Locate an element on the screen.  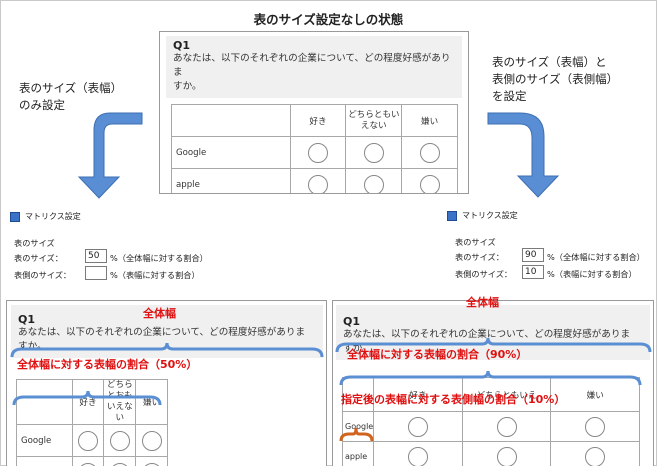
right-side-ratio-label: 指定後の表幅に対する表側幅の割合（10%） is located at coordinates (453, 399).